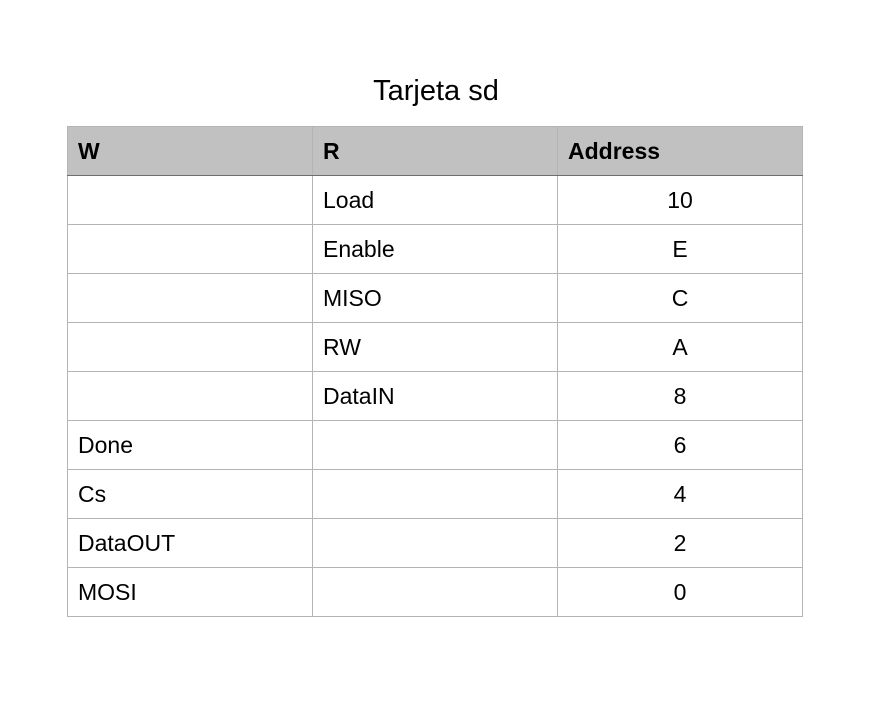 This screenshot has height=704, width=872. I want to click on cell-address: 8, so click(680, 396).